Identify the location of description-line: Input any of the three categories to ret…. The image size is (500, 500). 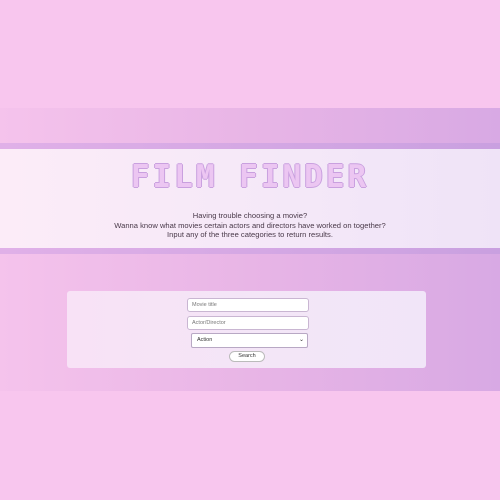
(250, 234).